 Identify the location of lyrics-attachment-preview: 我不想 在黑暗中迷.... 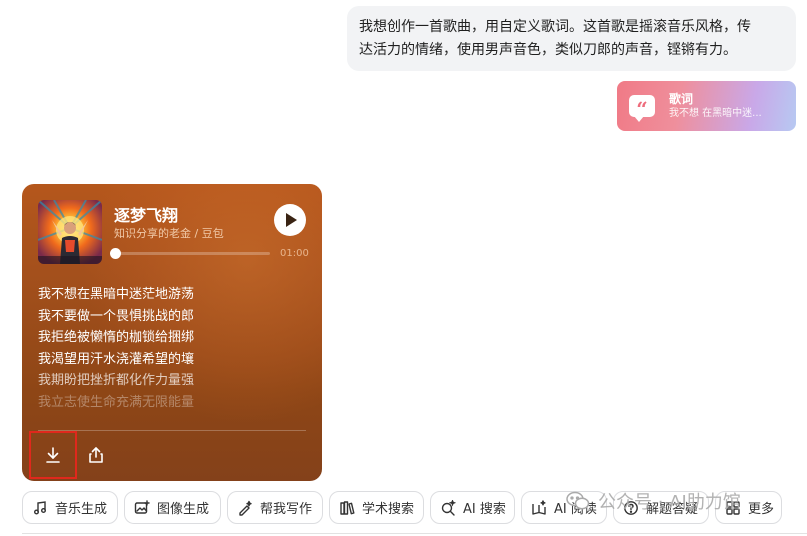
(715, 113).